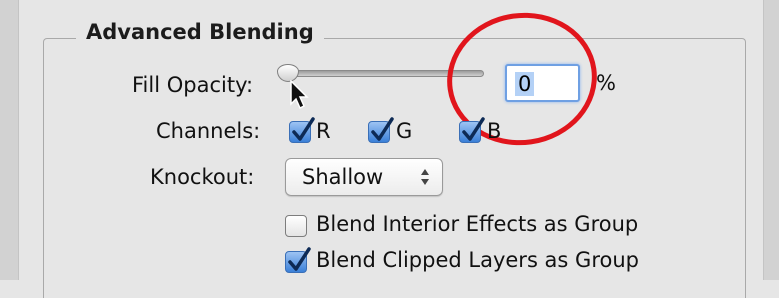 The image size is (779, 298). Describe the element at coordinates (477, 260) in the screenshot. I see `blend-clipped-layers-label: Blend Clipped Layers as Group` at that location.